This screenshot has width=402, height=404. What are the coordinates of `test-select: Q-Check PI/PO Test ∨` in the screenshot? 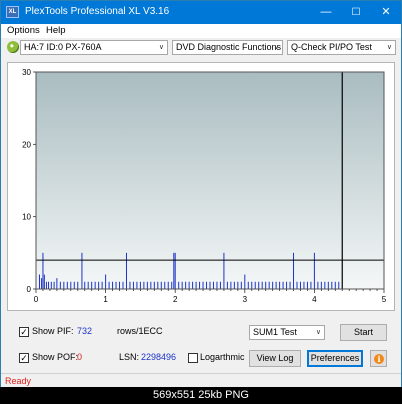 It's located at (341, 47).